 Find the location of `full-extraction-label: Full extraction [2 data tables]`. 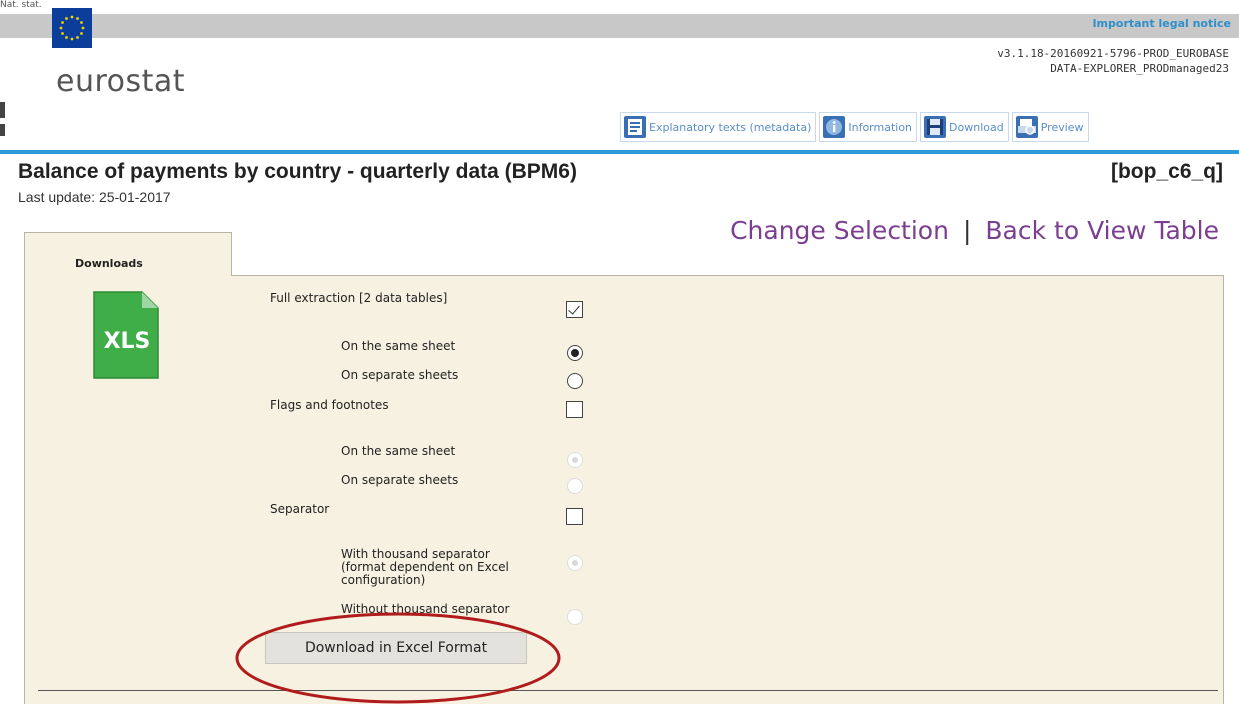

full-extraction-label: Full extraction [2 data tables] is located at coordinates (359, 298).